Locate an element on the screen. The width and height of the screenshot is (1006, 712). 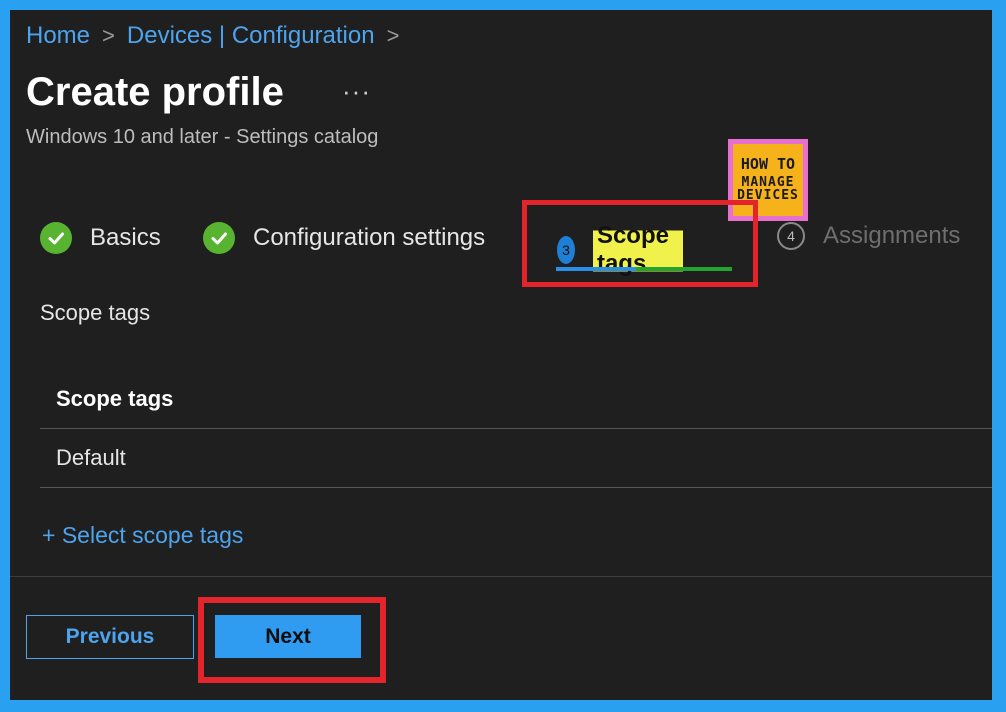
tab-configuration-settings: Configuration settings is located at coordinates (344, 238).